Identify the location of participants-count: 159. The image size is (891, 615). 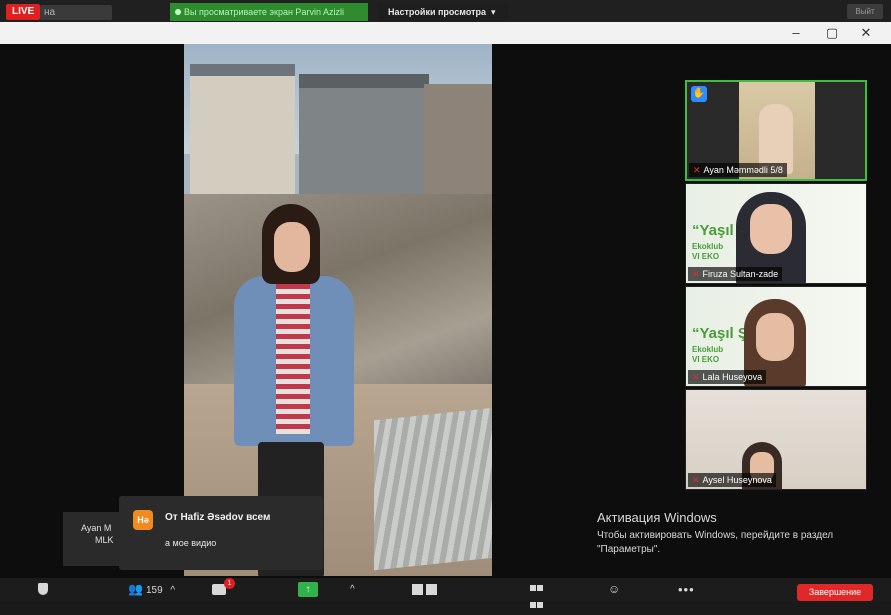
(154, 590).